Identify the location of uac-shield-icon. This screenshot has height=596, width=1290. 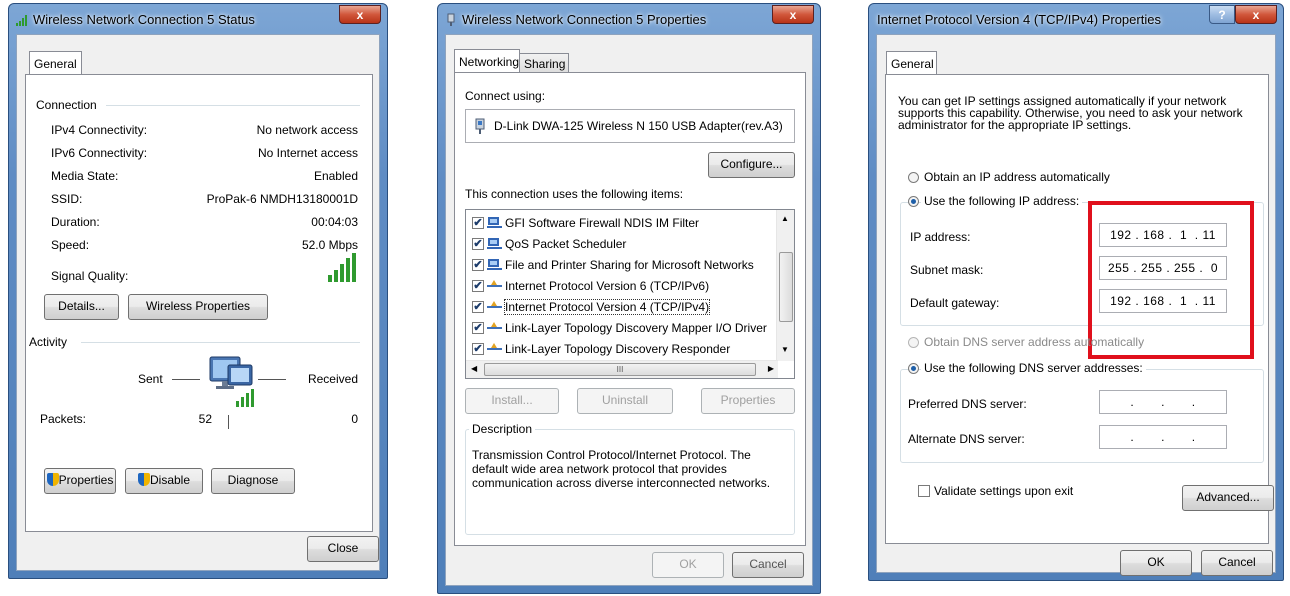
(143, 480).